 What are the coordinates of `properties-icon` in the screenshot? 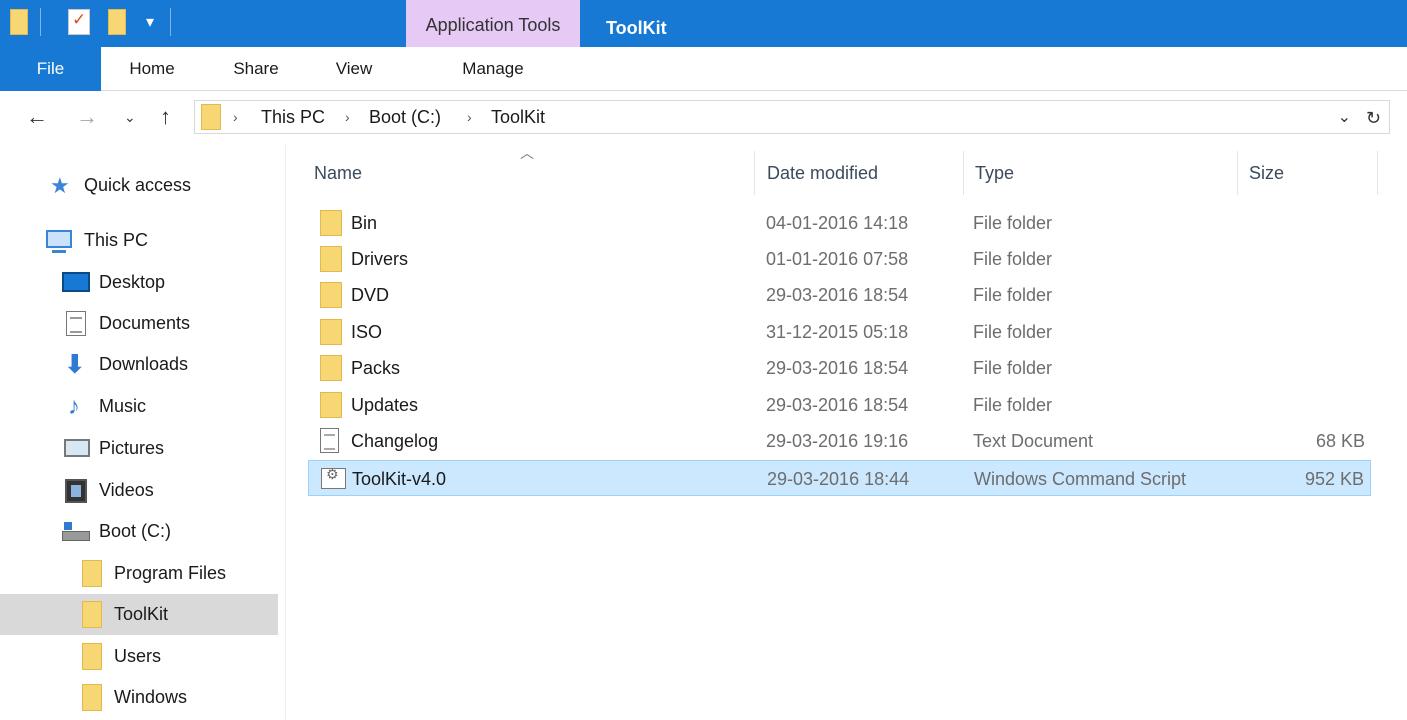 It's located at (79, 22).